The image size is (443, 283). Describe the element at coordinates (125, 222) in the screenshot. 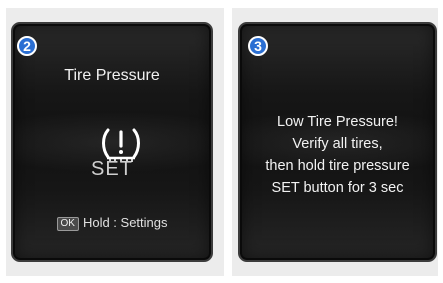

I see `hint-text: Hold : Settings` at that location.